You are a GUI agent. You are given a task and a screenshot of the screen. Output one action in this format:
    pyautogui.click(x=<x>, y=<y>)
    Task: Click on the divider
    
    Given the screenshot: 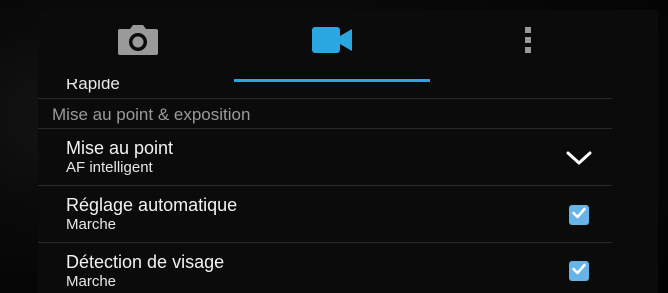 What is the action you would take?
    pyautogui.click(x=325, y=98)
    